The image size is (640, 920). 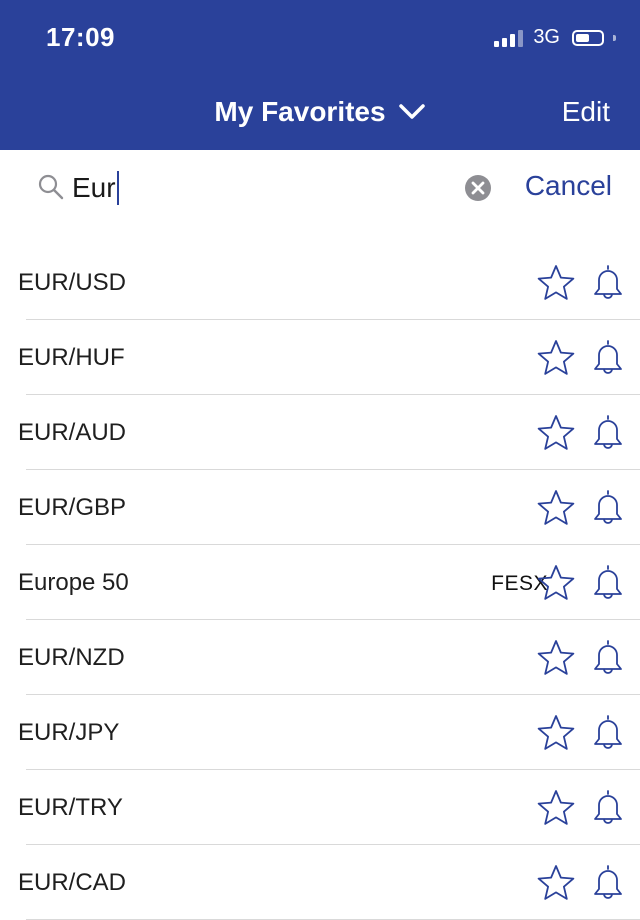 What do you see at coordinates (329, 282) in the screenshot?
I see `list-item: EUR/USD` at bounding box center [329, 282].